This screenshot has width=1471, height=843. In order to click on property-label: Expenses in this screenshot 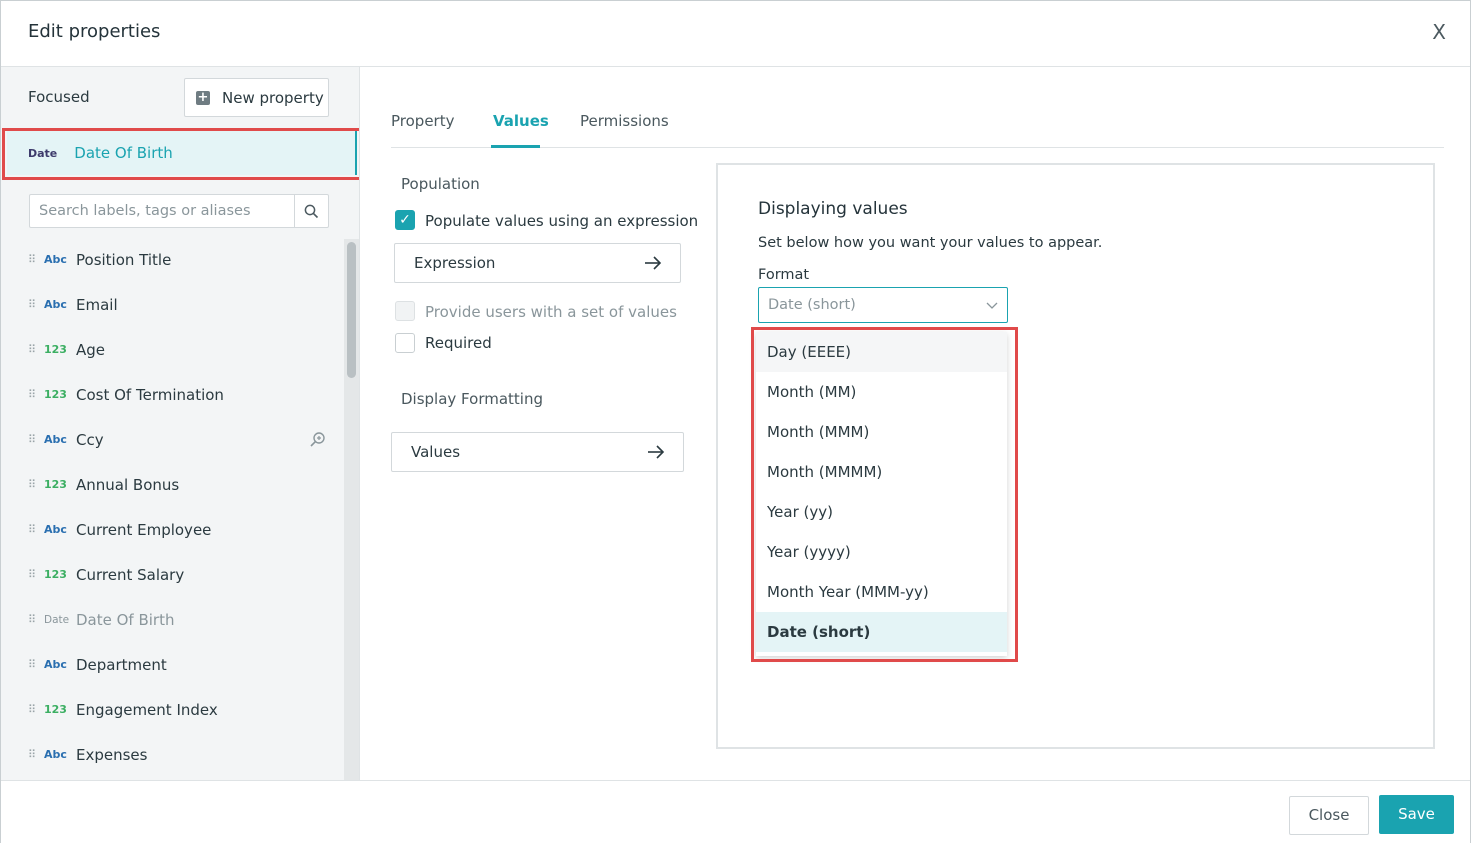, I will do `click(112, 754)`.